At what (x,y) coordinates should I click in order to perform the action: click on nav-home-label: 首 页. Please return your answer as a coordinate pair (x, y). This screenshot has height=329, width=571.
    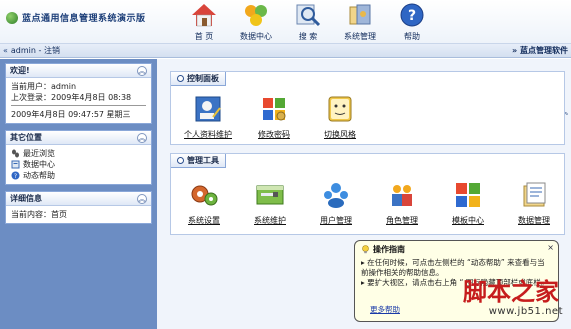
    Looking at the image, I should click on (204, 36).